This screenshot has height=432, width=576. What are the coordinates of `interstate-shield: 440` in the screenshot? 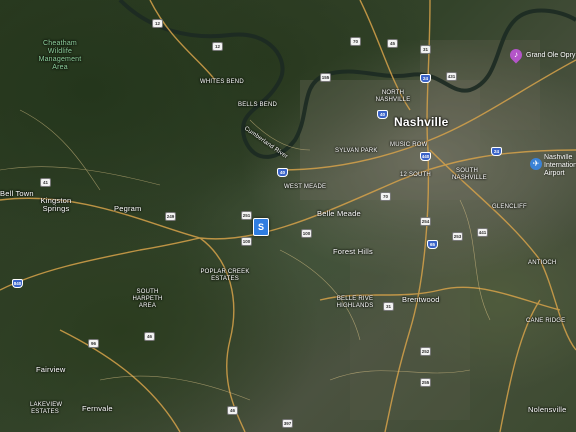 It's located at (425, 156).